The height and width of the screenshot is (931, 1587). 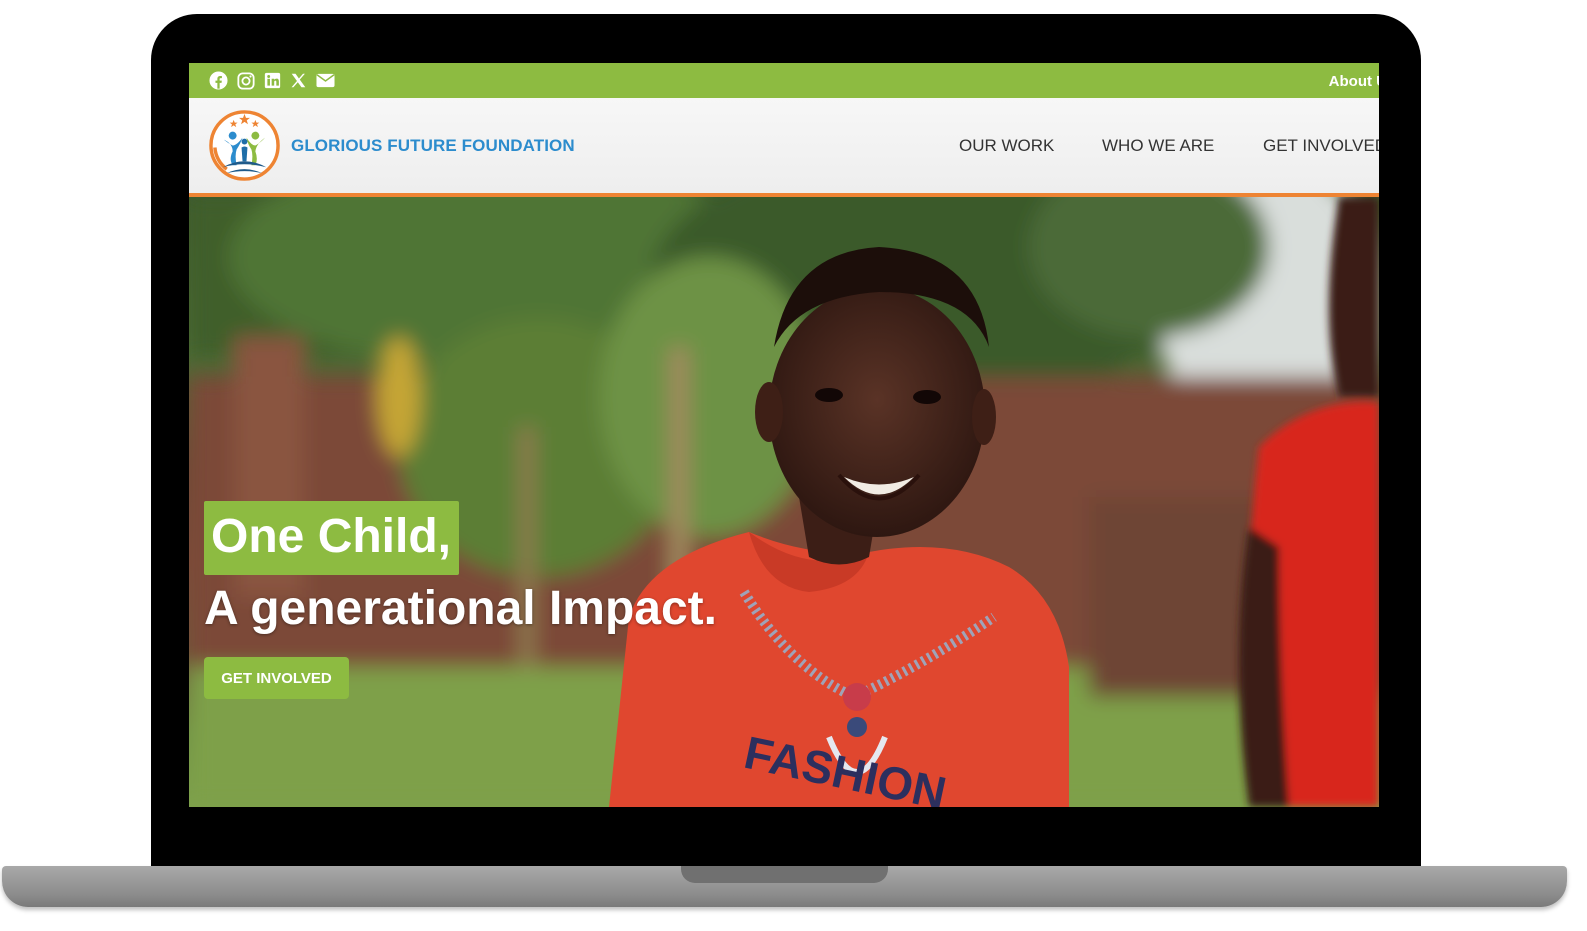 What do you see at coordinates (325, 80) in the screenshot?
I see `mail-icon` at bounding box center [325, 80].